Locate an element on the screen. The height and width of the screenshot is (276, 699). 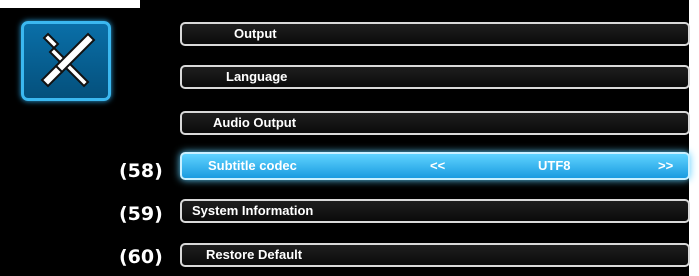
frame-edge is located at coordinates (70, 4).